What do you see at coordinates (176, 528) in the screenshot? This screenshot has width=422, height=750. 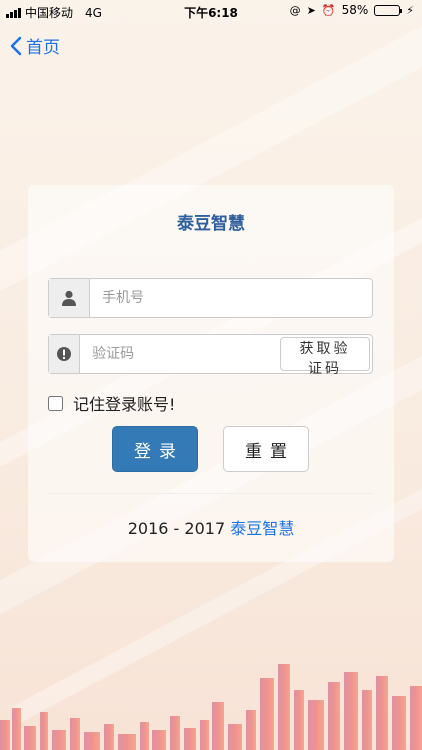 I see `footer-years: 2016 - 2017` at bounding box center [176, 528].